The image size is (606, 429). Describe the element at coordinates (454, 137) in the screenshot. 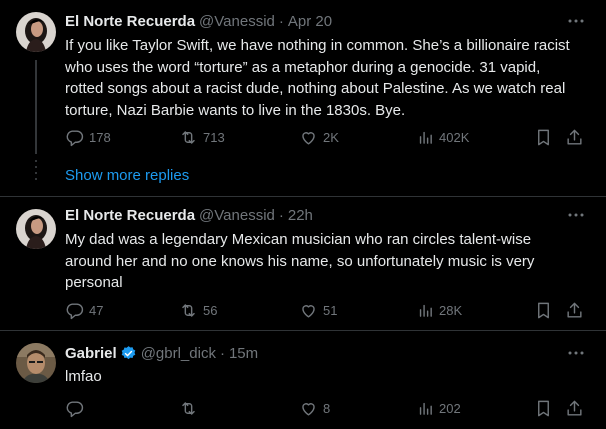

I see `views-count: 402K` at that location.